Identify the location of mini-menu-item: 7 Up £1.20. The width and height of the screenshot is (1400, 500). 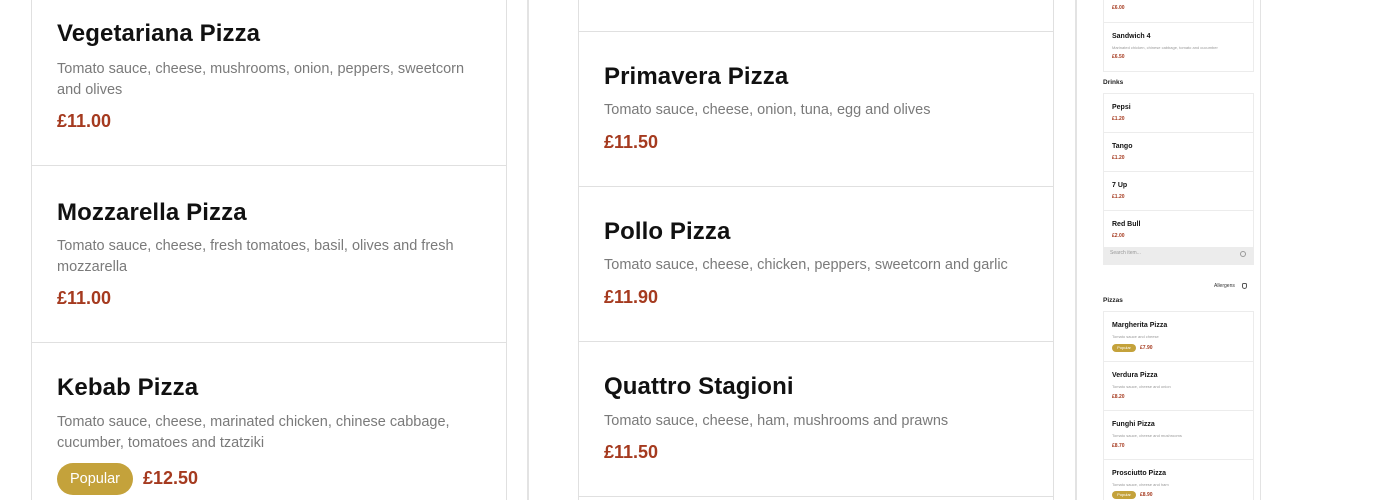
(1178, 191).